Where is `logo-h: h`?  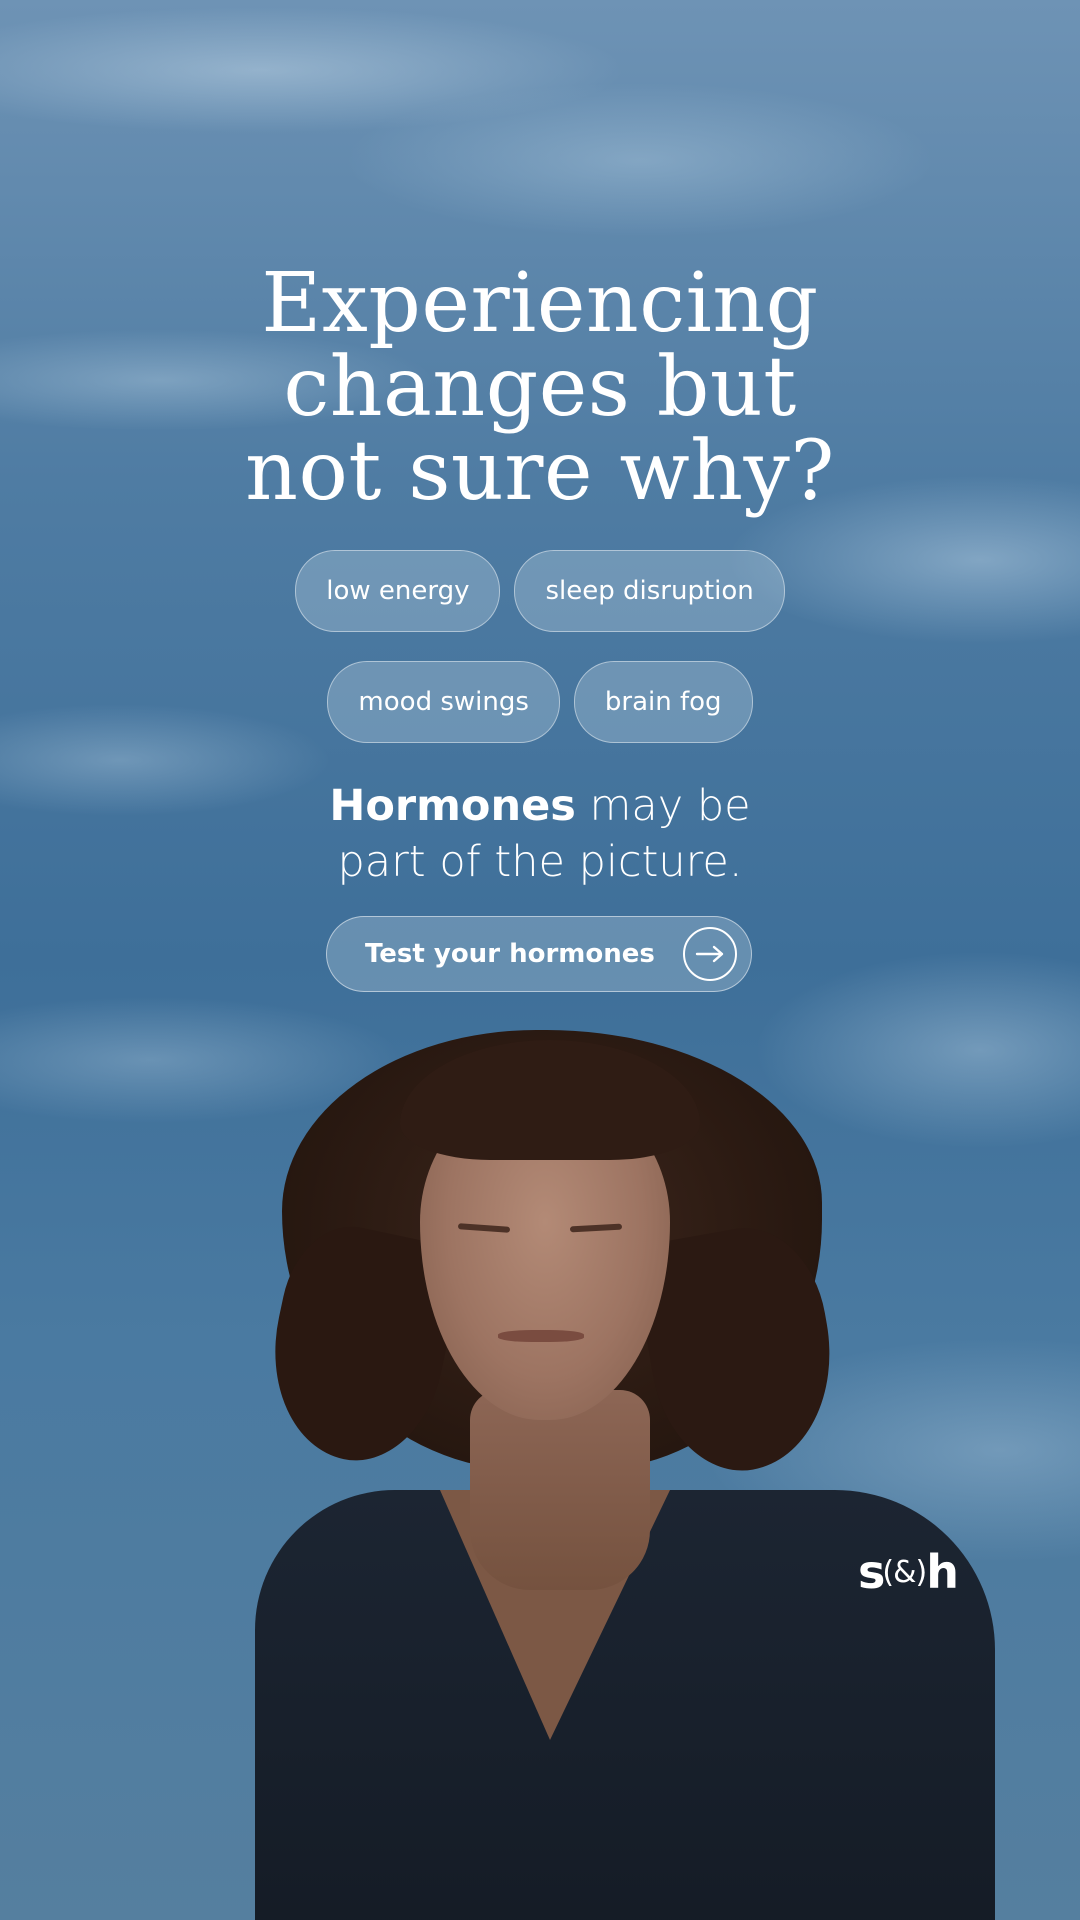 logo-h: h is located at coordinates (942, 1572).